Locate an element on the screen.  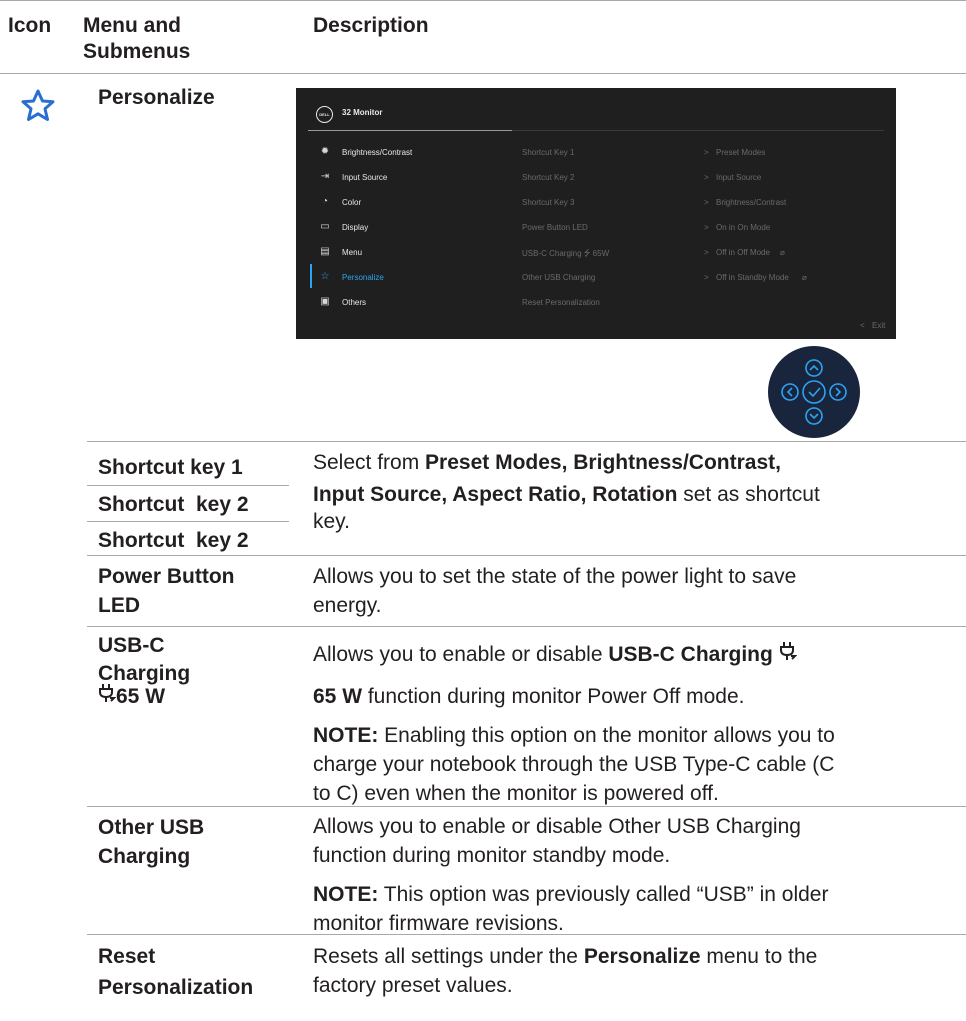
term-line: Reset is located at coordinates (127, 956).